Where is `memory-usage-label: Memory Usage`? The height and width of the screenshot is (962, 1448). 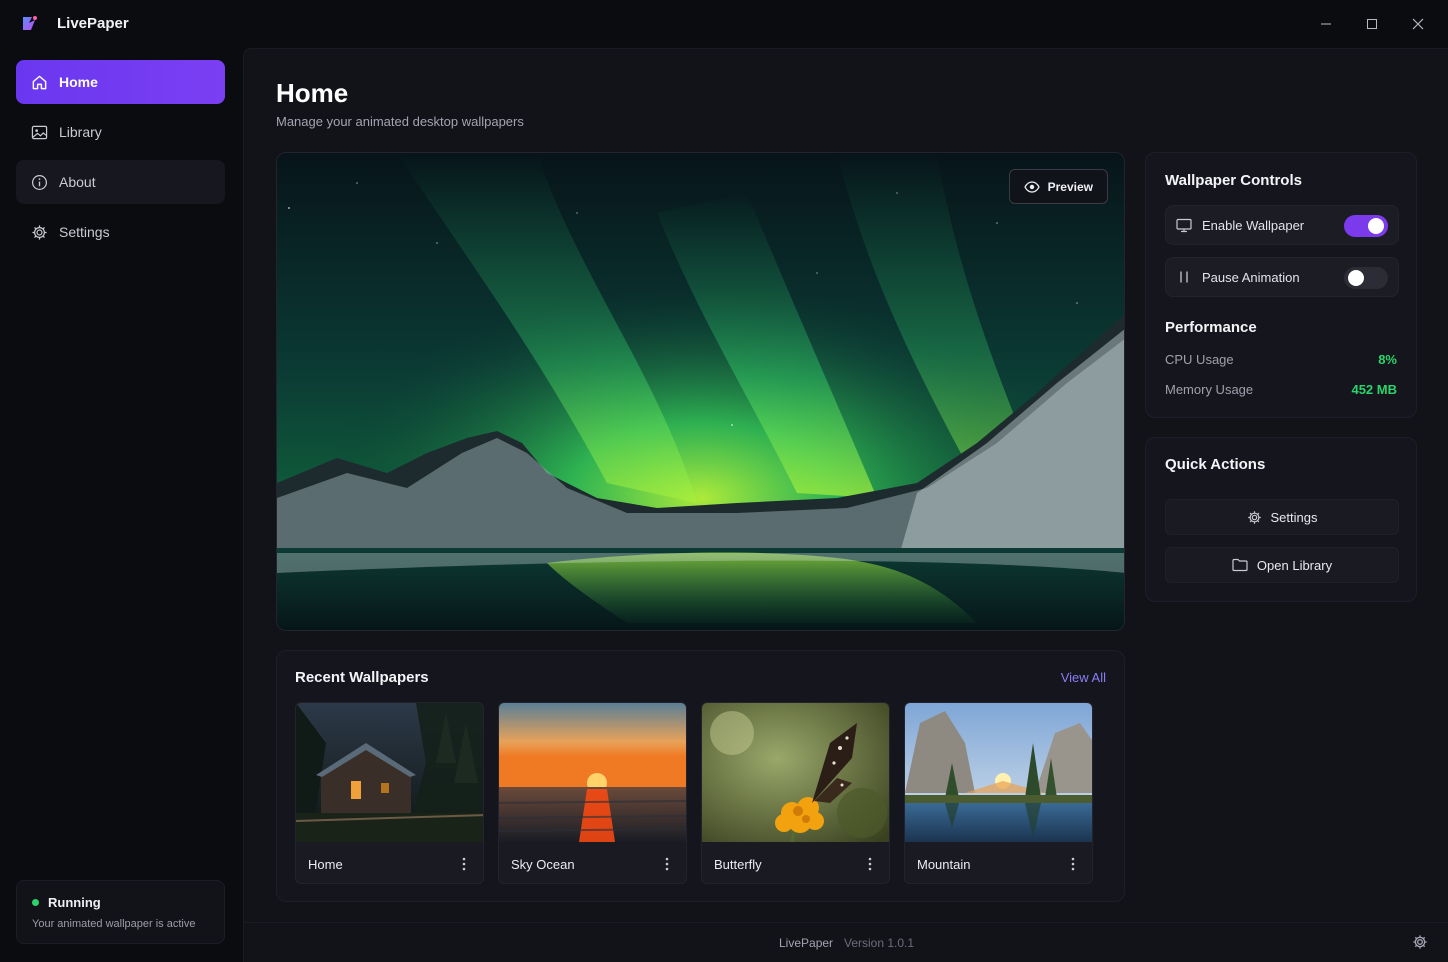 memory-usage-label: Memory Usage is located at coordinates (1209, 389).